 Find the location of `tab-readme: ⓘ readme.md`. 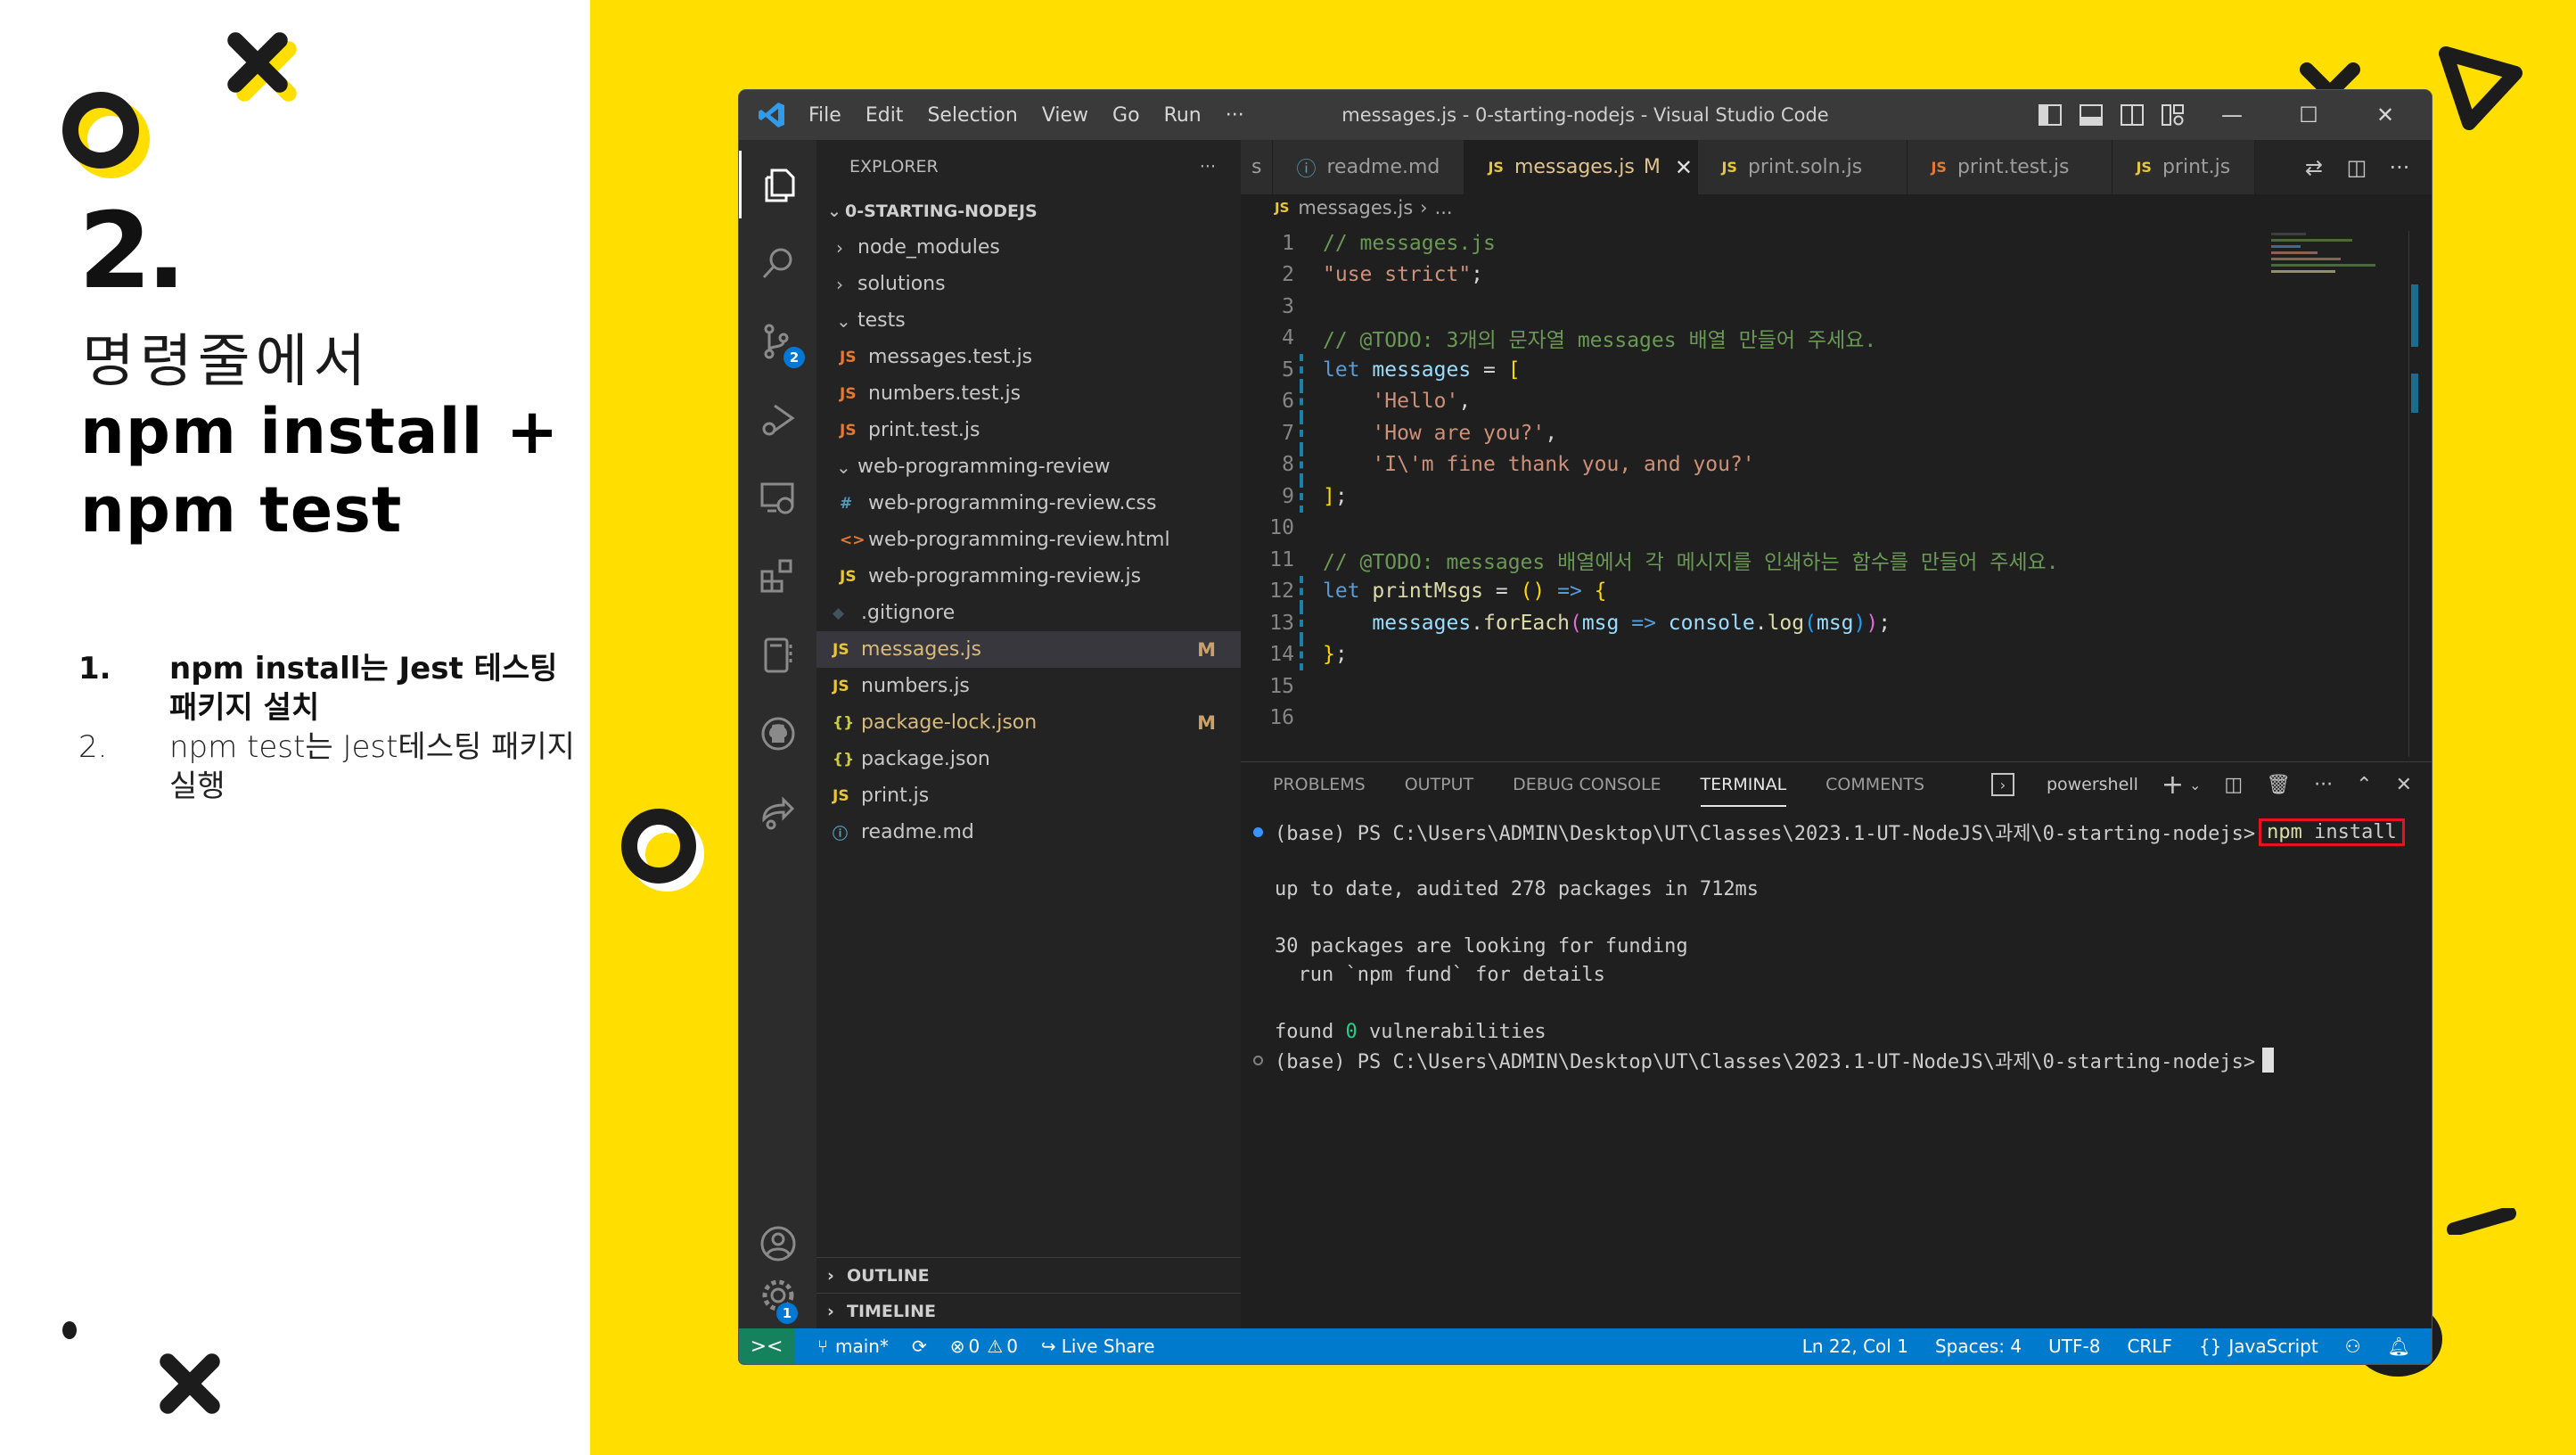

tab-readme: ⓘ readme.md is located at coordinates (1369, 167).